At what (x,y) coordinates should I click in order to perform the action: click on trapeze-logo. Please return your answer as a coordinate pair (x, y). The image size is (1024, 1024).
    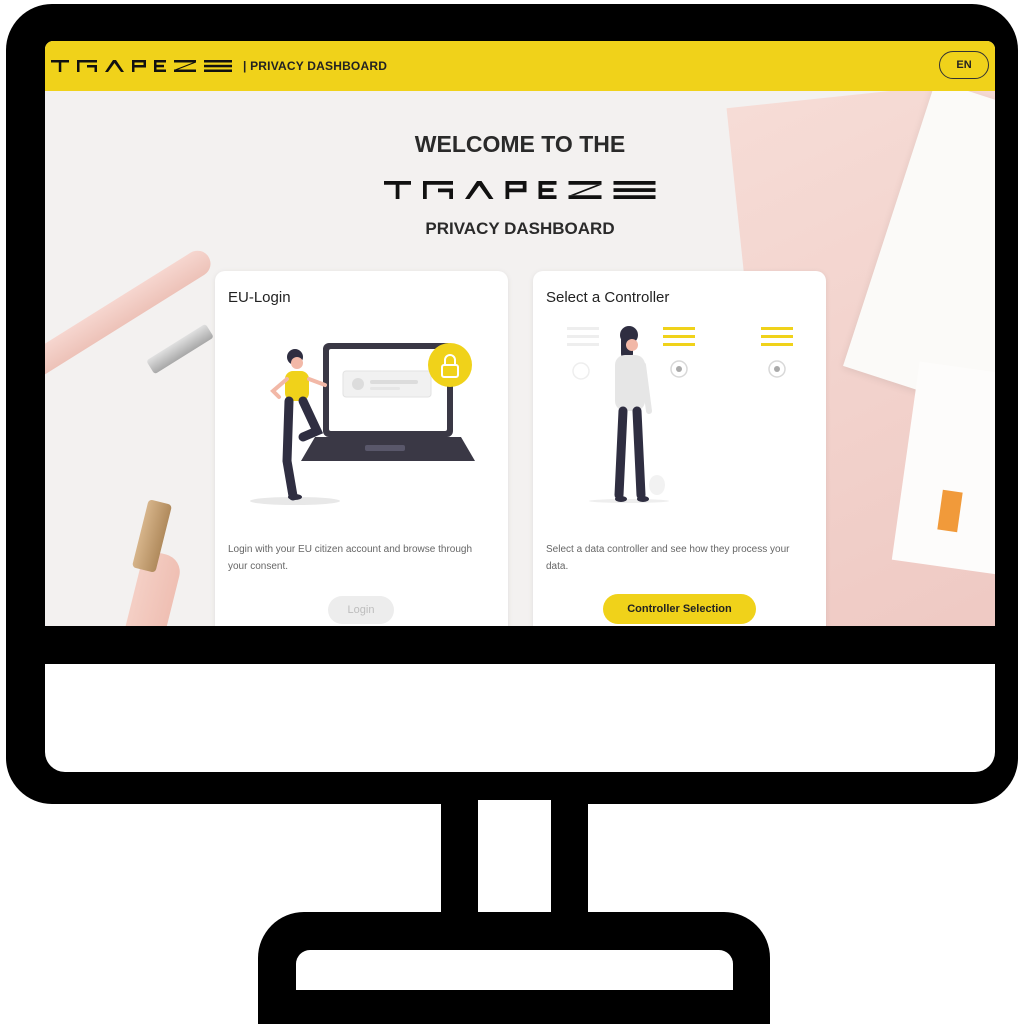
    Looking at the image, I should click on (143, 66).